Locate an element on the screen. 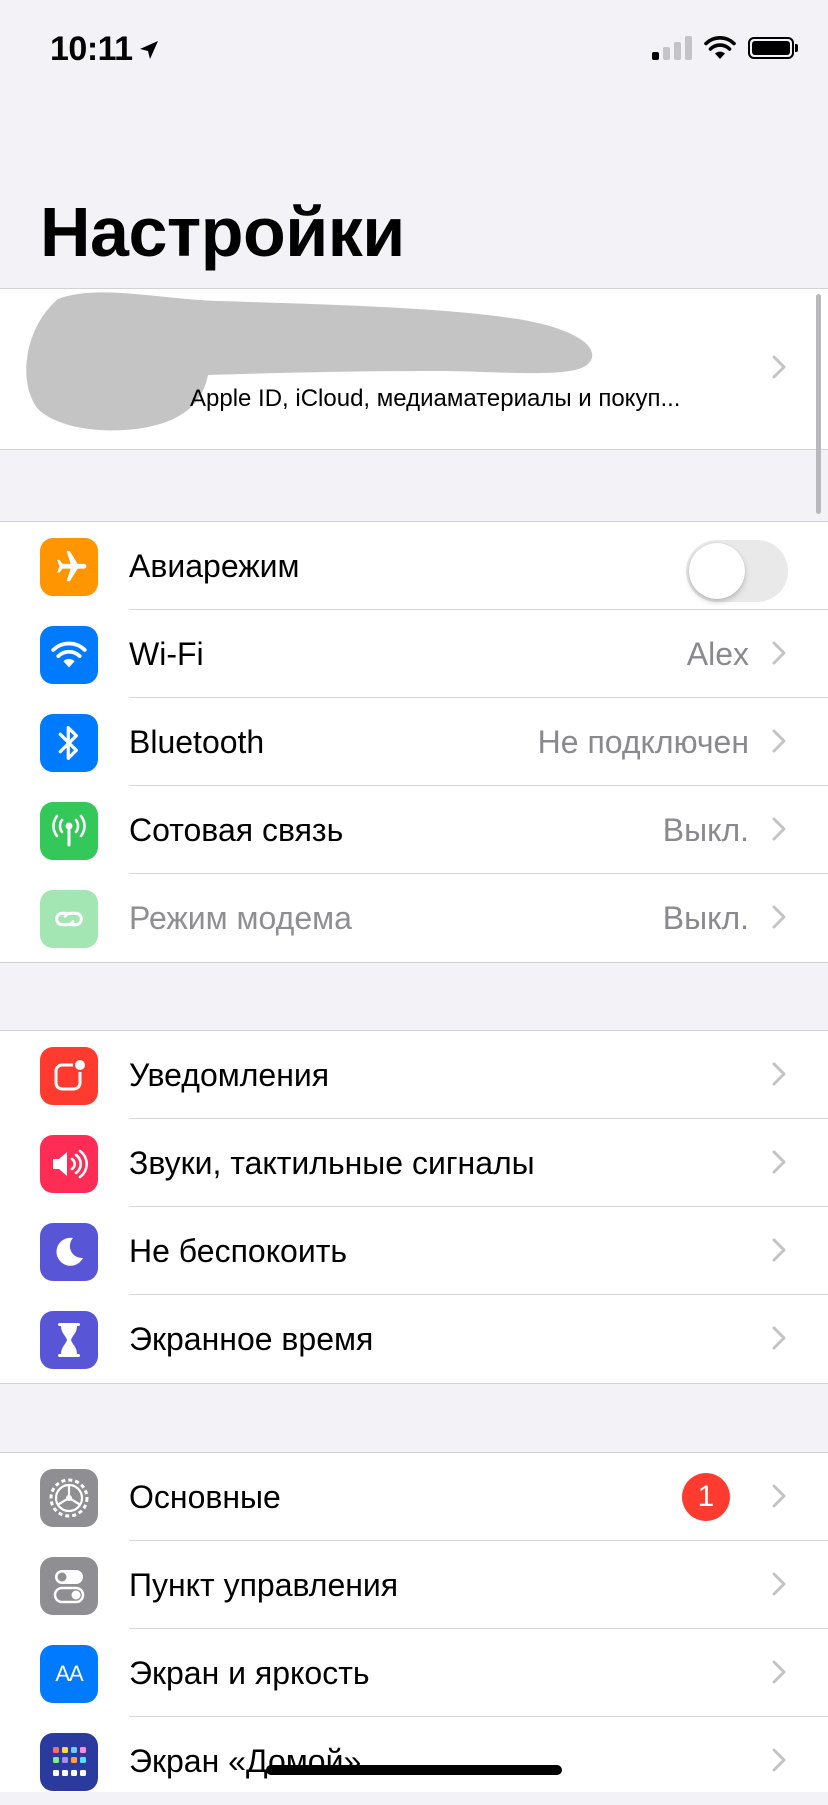 The height and width of the screenshot is (1805, 828). text-size-glyph: AA is located at coordinates (69, 1673).